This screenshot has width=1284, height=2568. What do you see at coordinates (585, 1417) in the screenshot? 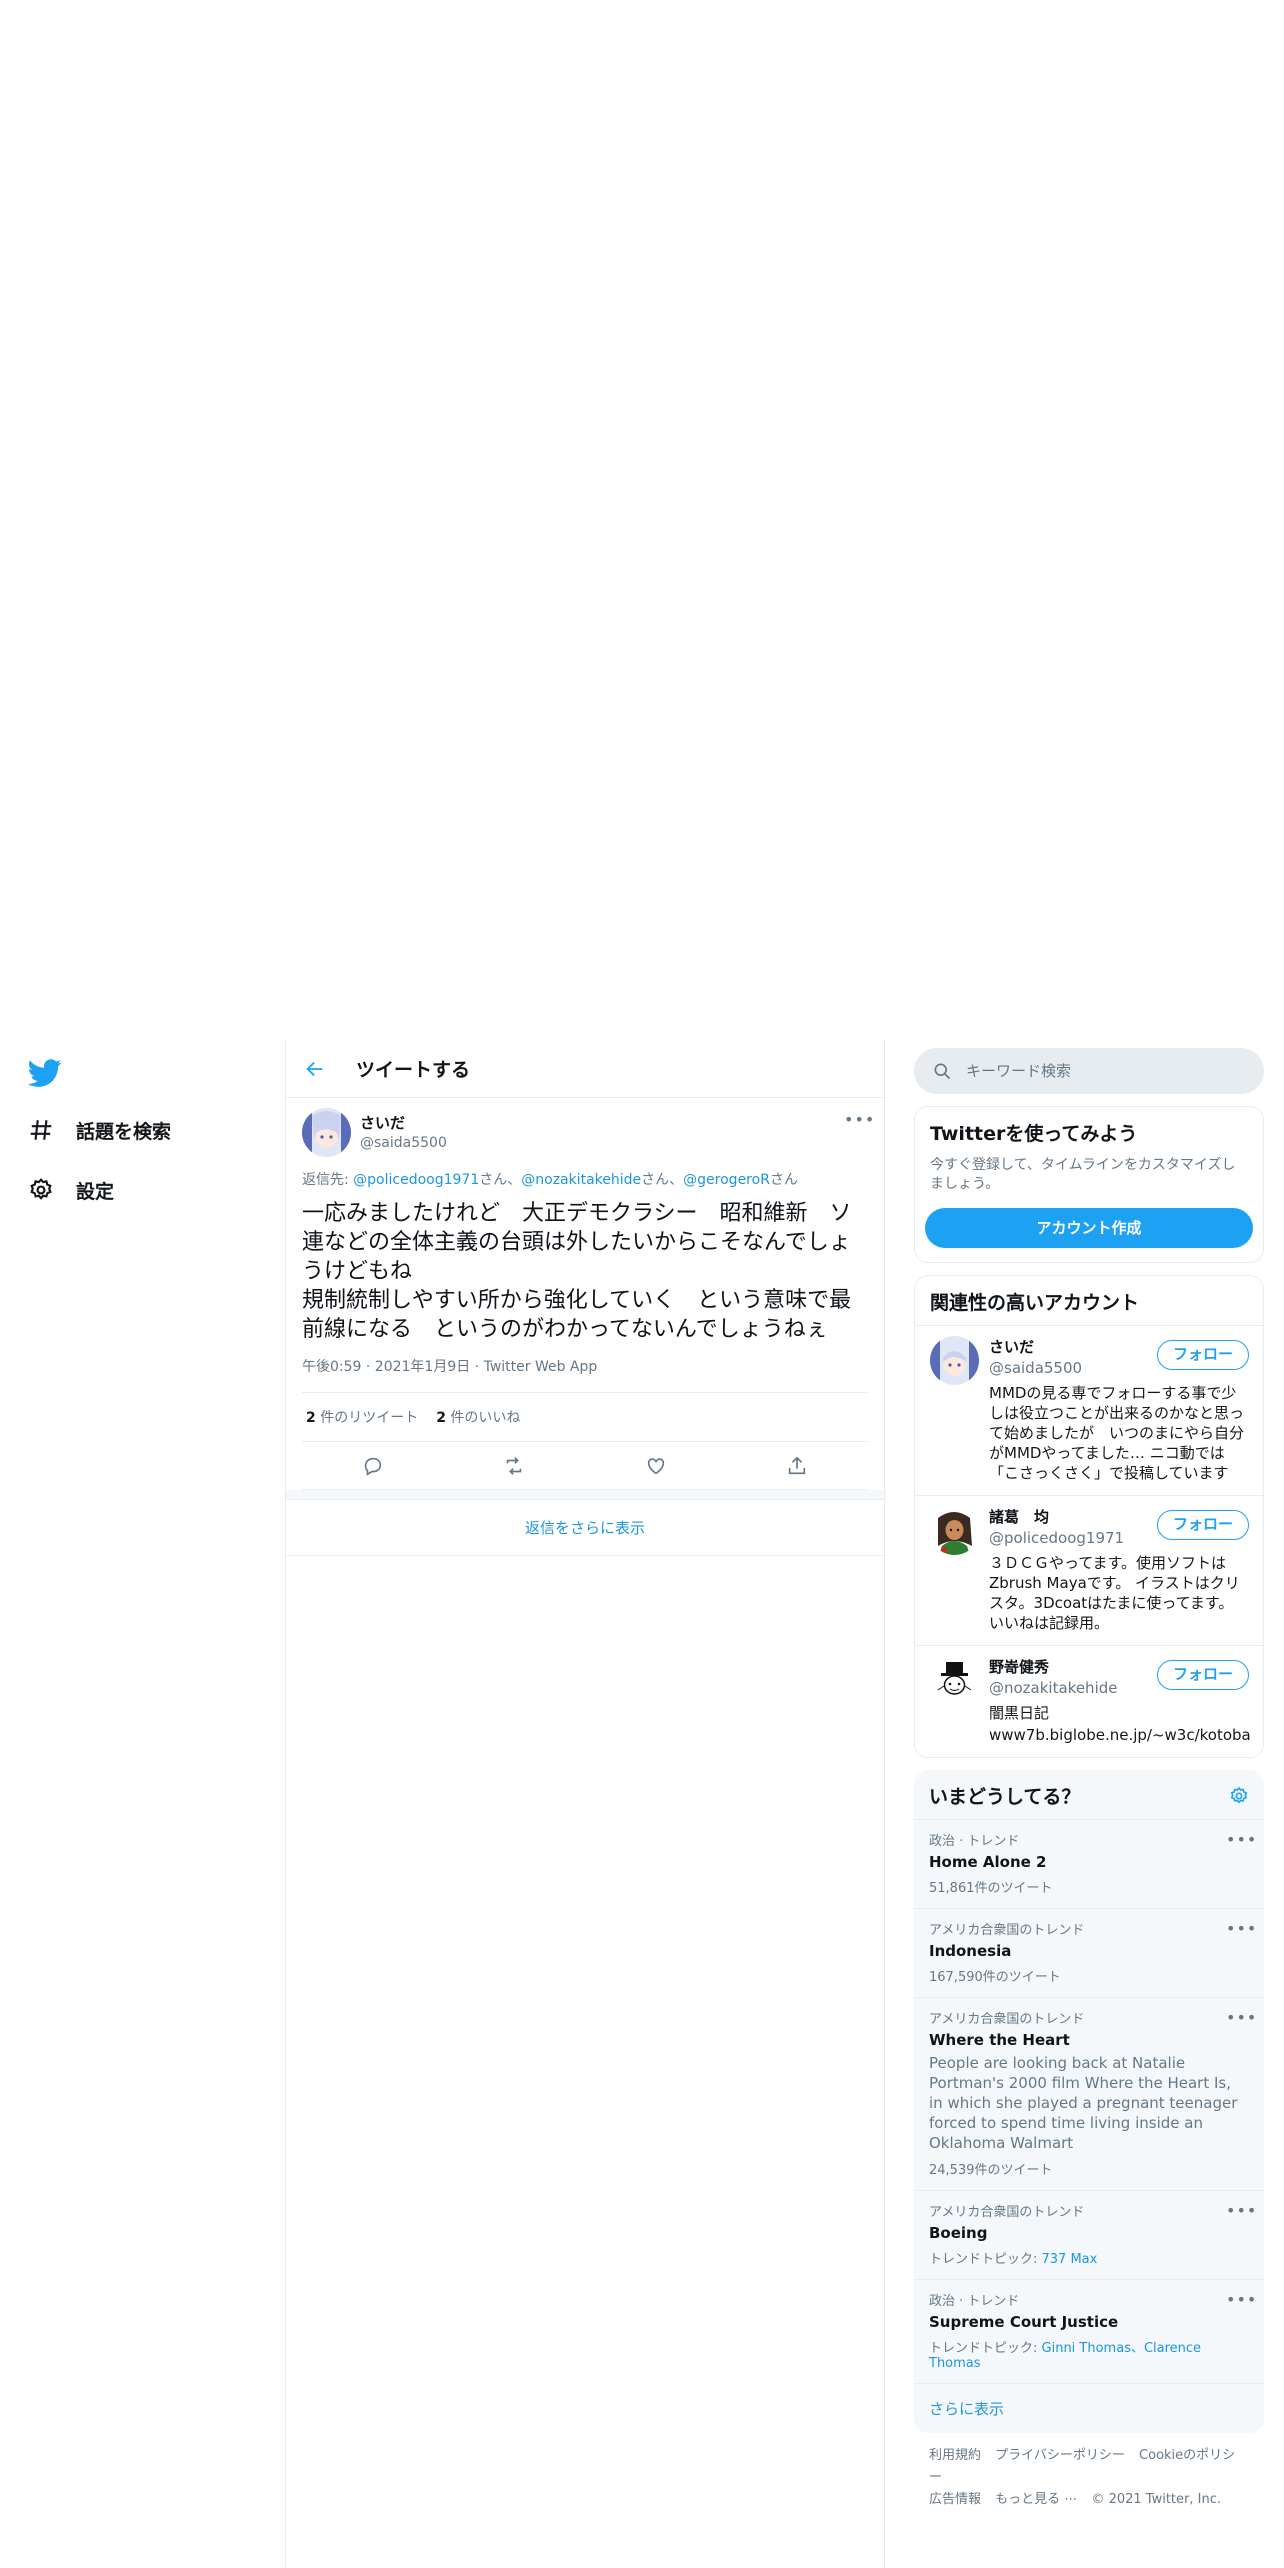
I see `tweet-stats: 2 件のリツイート 2 件のいいね` at bounding box center [585, 1417].